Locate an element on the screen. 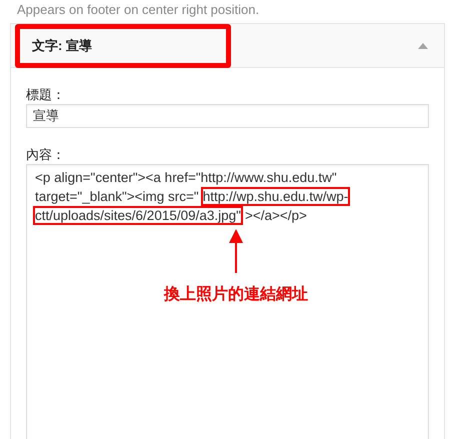  code-text: ></a></p> is located at coordinates (276, 216).